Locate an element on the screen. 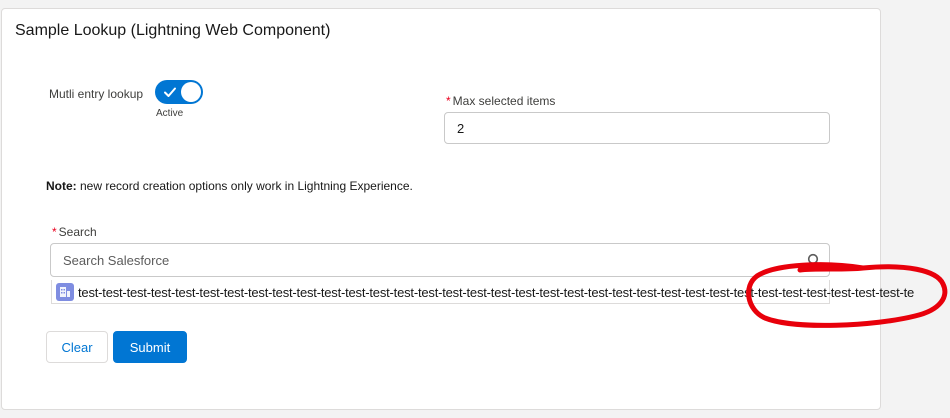  toggle-knob is located at coordinates (191, 92).